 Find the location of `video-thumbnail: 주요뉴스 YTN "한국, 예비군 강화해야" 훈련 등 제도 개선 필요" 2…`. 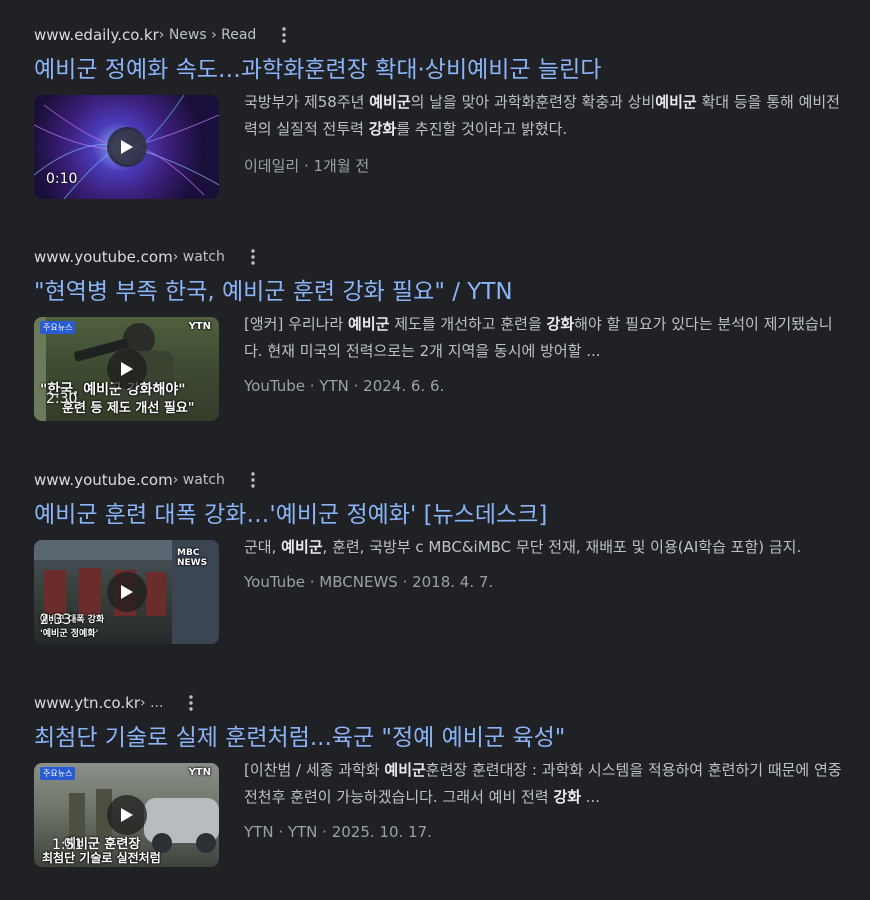

video-thumbnail: 주요뉴스 YTN "한국, 예비군 강화해야" 훈련 등 제도 개선 필요" 2… is located at coordinates (126, 369).